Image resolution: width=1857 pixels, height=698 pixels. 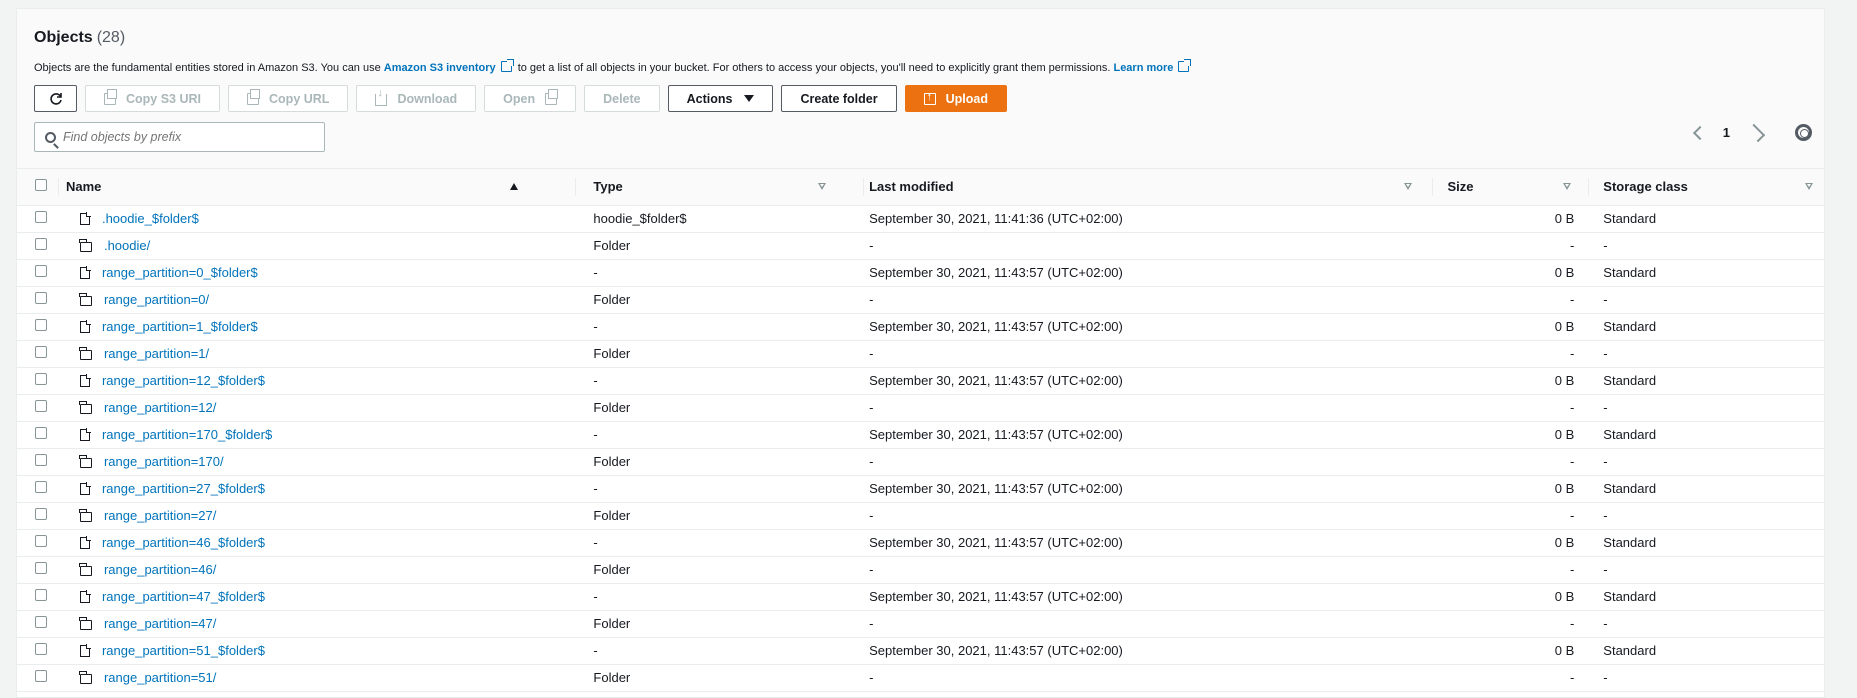 I want to click on table-row: range_partition=12/Folder - - -, so click(x=920, y=407).